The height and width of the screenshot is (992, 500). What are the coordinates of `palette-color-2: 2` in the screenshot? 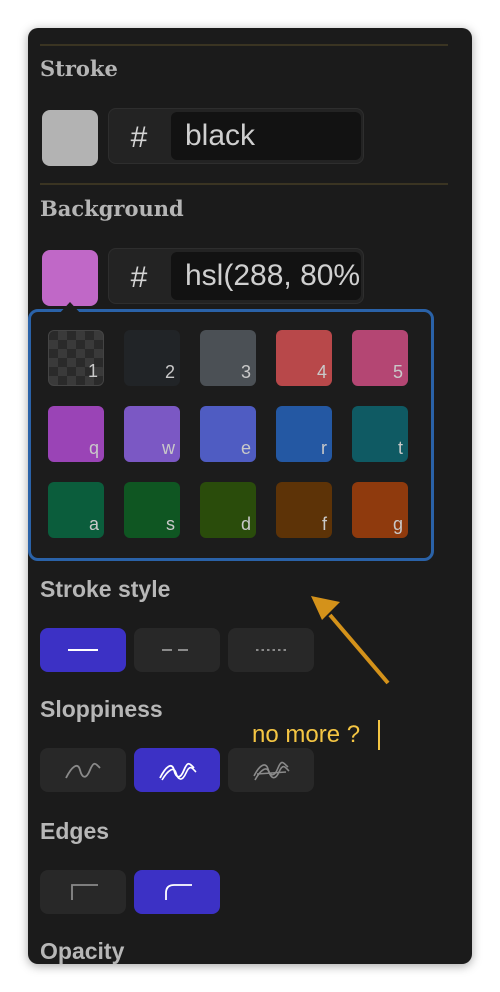 It's located at (152, 358).